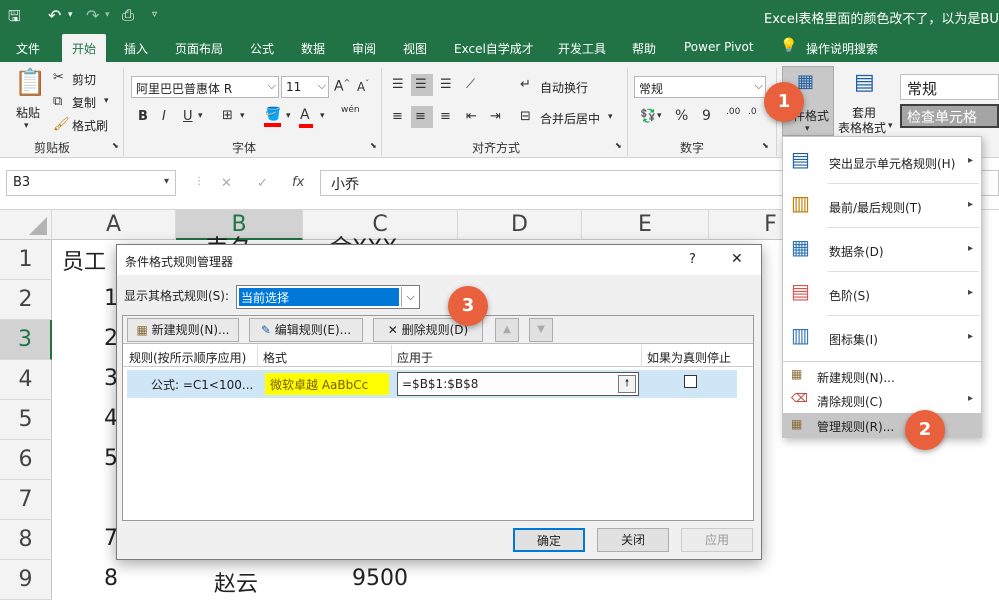 Image resolution: width=999 pixels, height=611 pixels. Describe the element at coordinates (518, 384) in the screenshot. I see `applies-to-input: =$B$1:$B$8 🠕` at that location.